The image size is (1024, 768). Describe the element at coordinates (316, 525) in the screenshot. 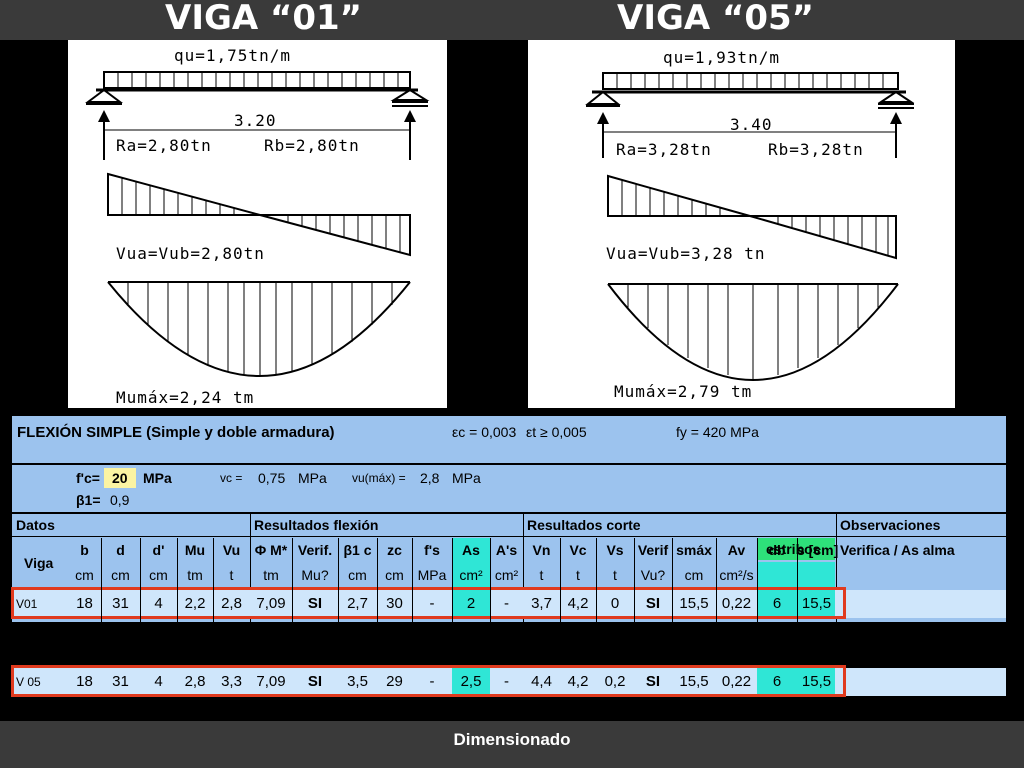

I see `section-flexion: Resultados flexión` at that location.